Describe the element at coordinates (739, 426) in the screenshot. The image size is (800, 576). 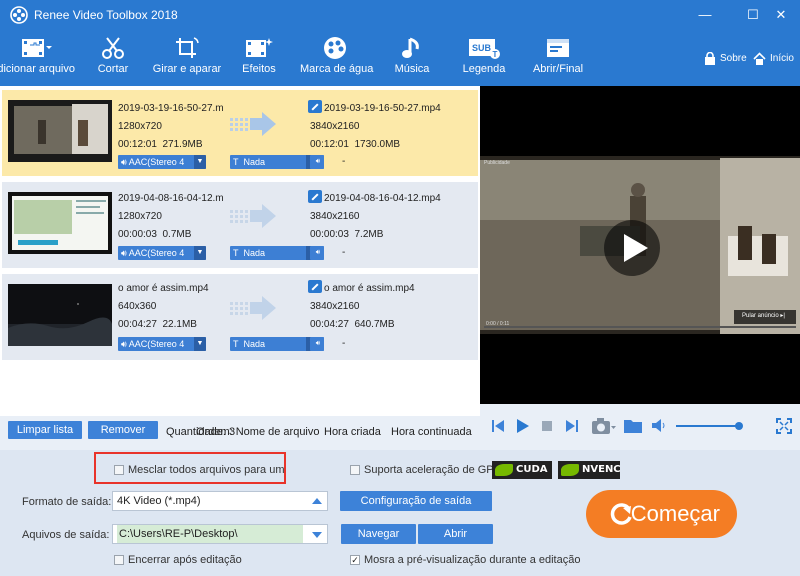
I see `volume-handle` at that location.